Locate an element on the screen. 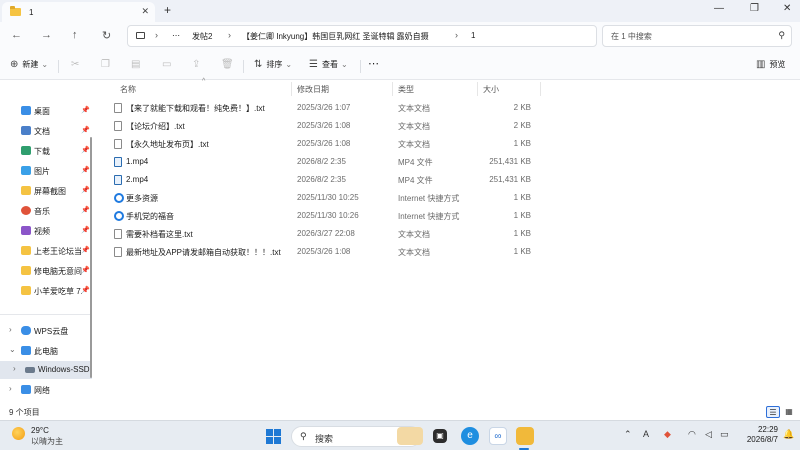  speaker-icon: ◁ is located at coordinates (708, 434).